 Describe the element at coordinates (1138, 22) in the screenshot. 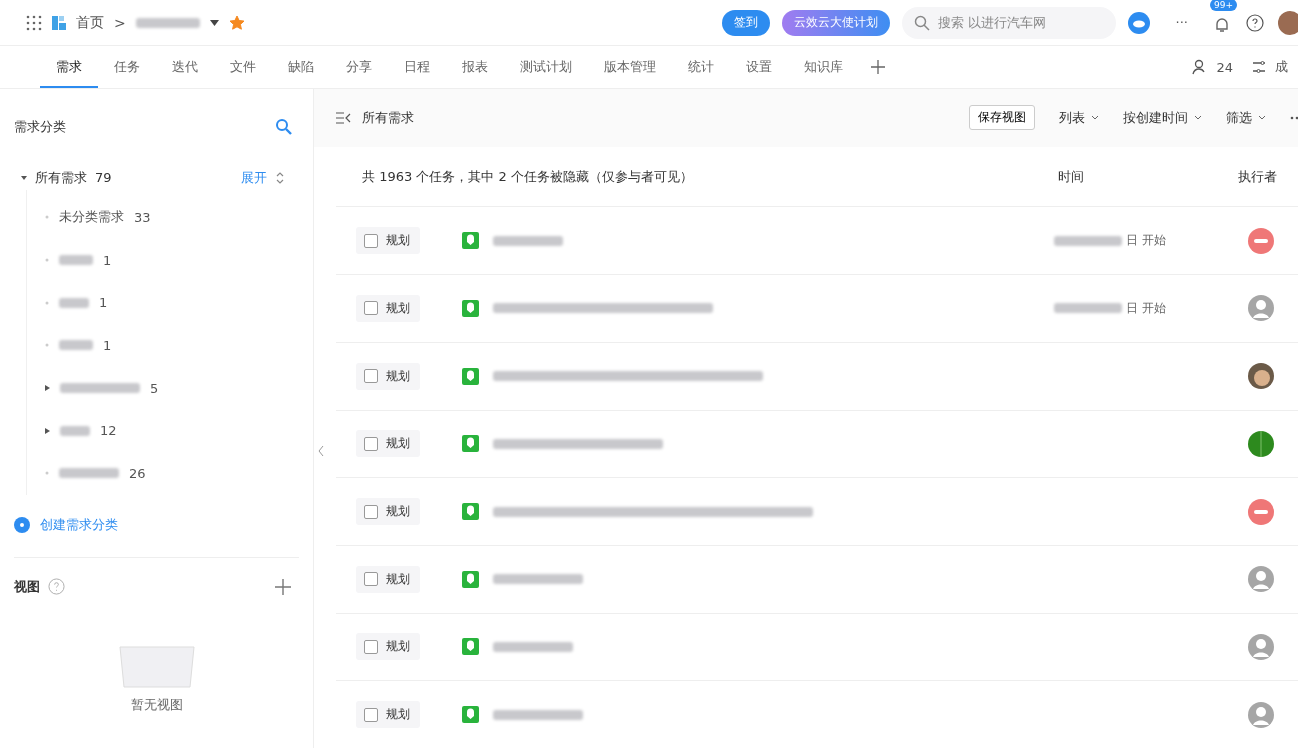

I see `cloud-icon` at that location.